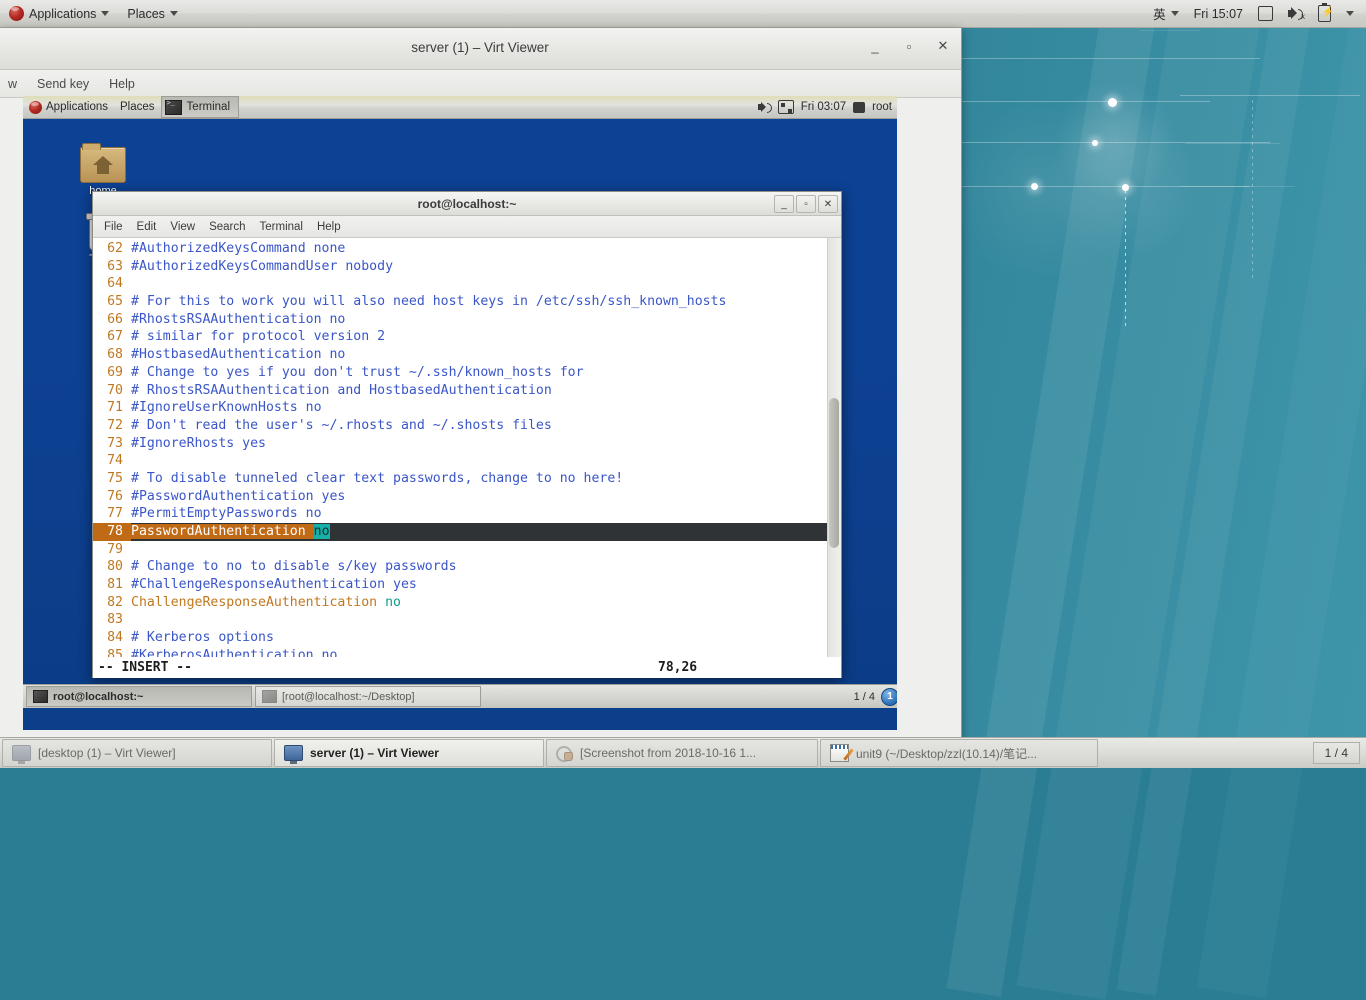 This screenshot has width=1366, height=1000. What do you see at coordinates (1166, 13) in the screenshot?
I see `input-method-indicator: 英` at bounding box center [1166, 13].